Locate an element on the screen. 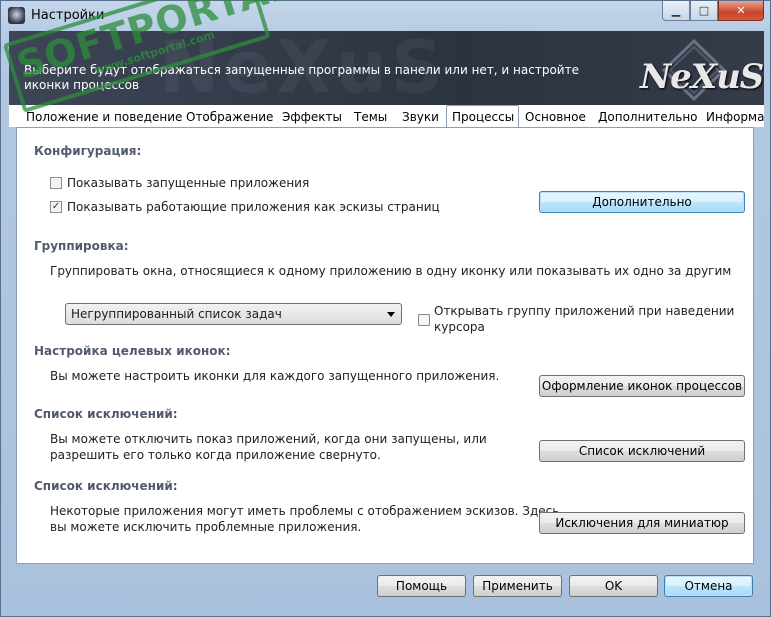 This screenshot has width=771, height=617. close-icon: ✕ is located at coordinates (741, 10).